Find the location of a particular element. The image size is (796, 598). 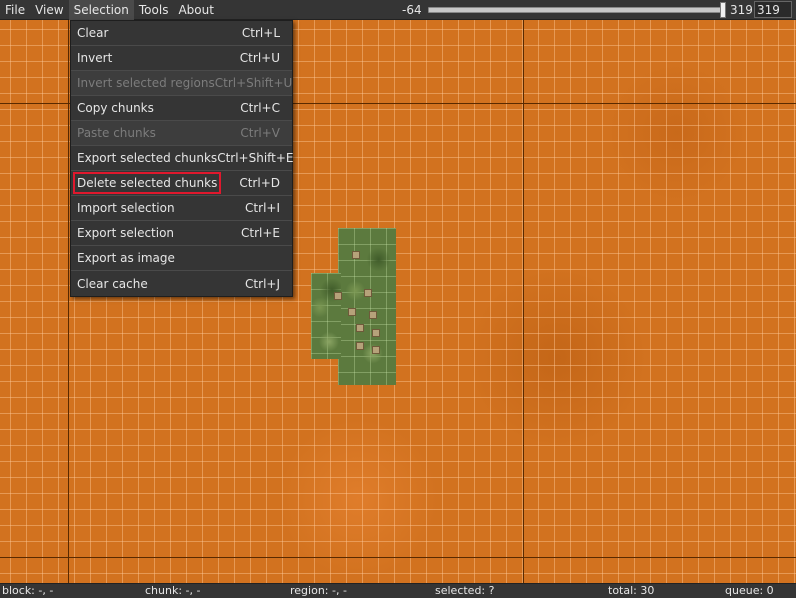

menu-item-label: Paste chunks is located at coordinates (116, 133).